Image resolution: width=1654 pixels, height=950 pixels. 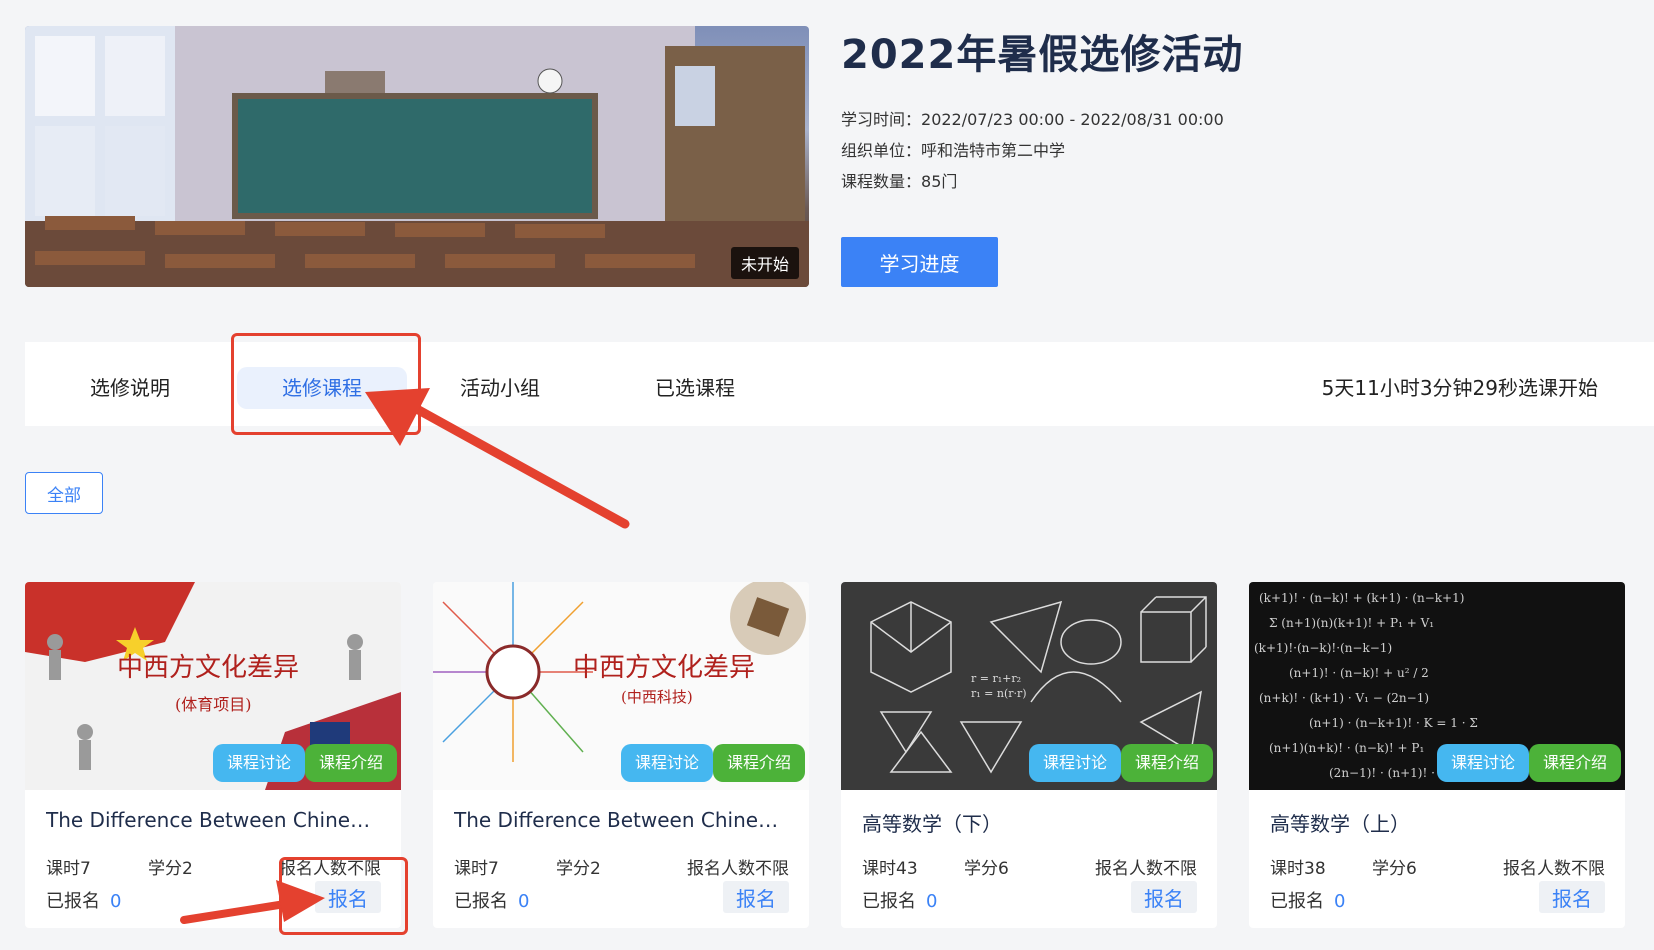 What do you see at coordinates (999, 693) in the screenshot?
I see `svg-text: r₁ = n(r·r)` at bounding box center [999, 693].